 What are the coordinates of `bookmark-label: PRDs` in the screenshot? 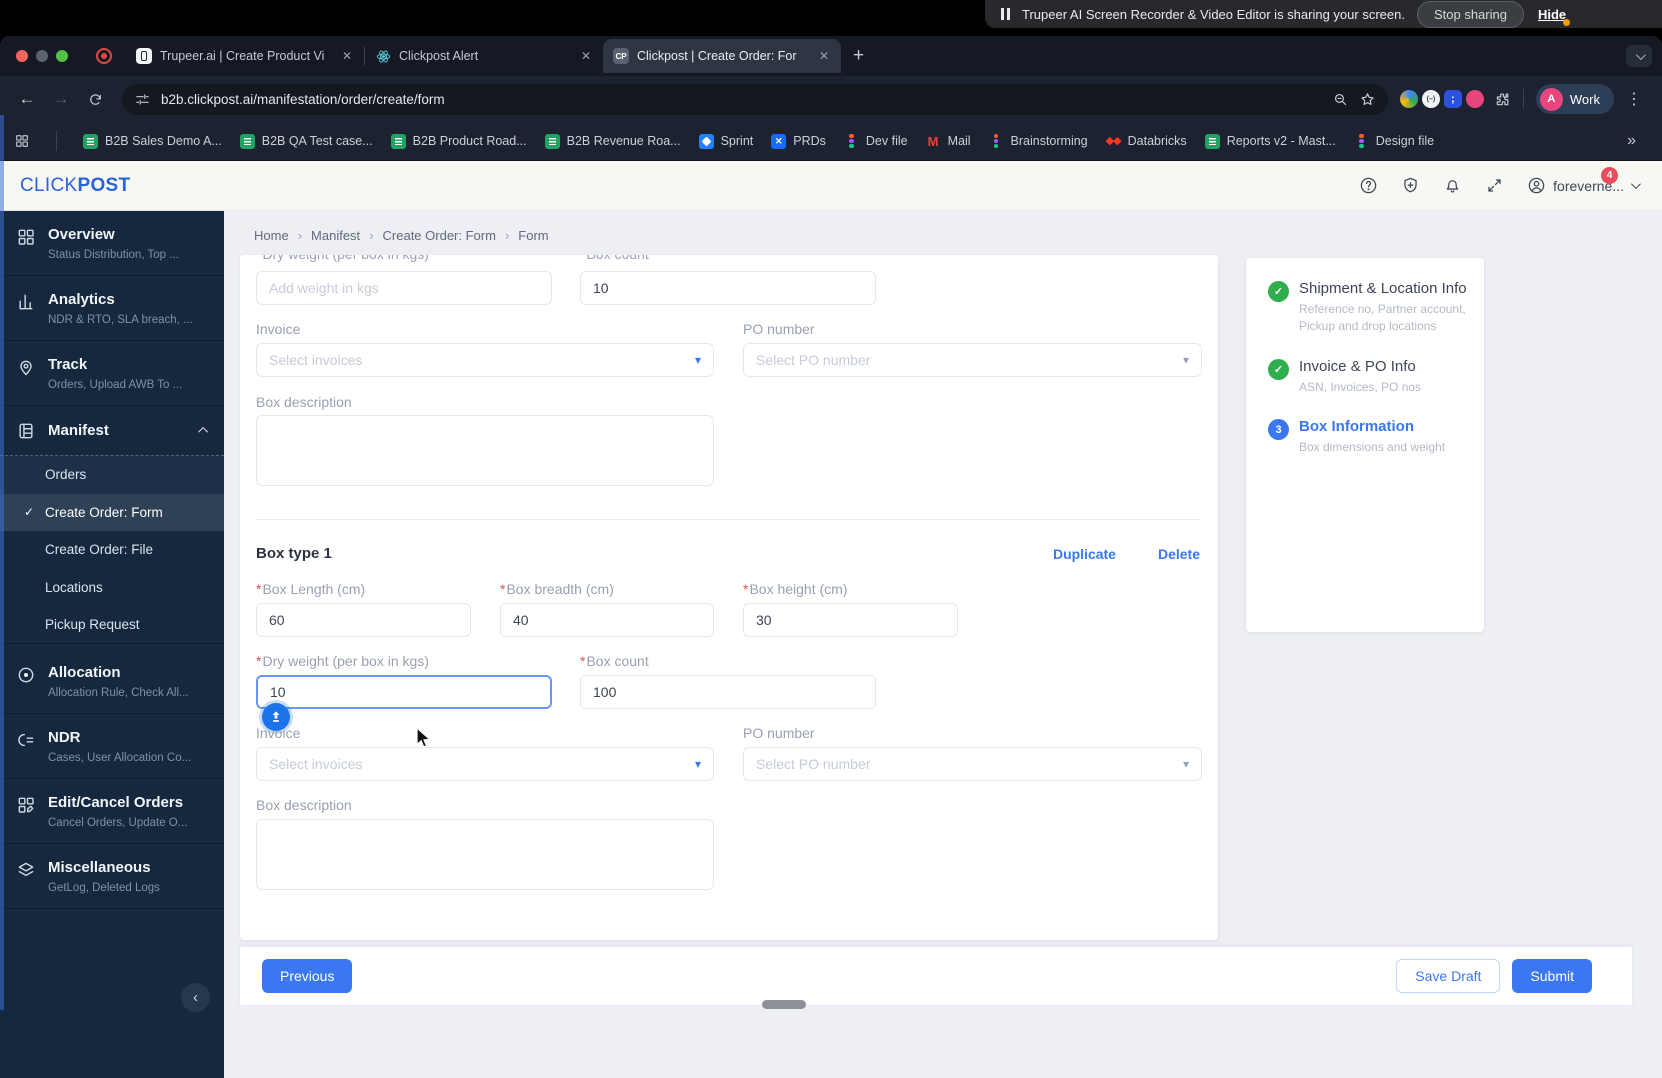 It's located at (809, 141).